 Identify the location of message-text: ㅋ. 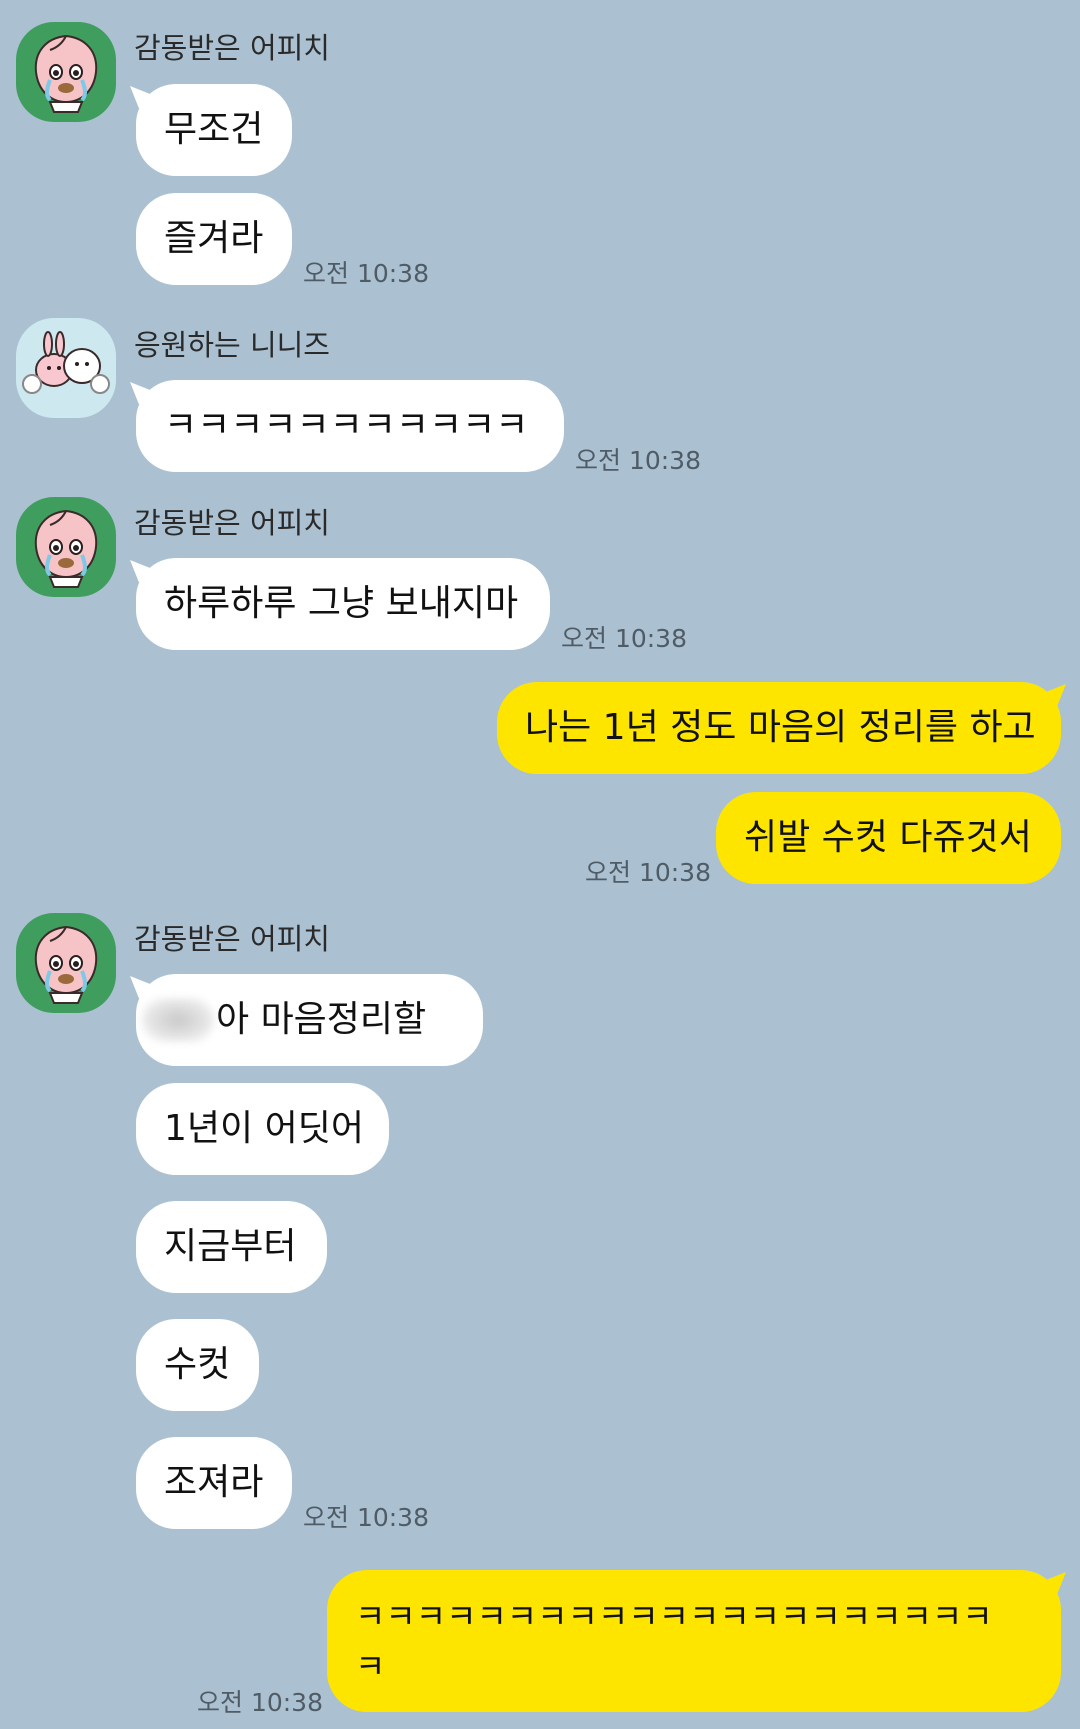
(370, 1666).